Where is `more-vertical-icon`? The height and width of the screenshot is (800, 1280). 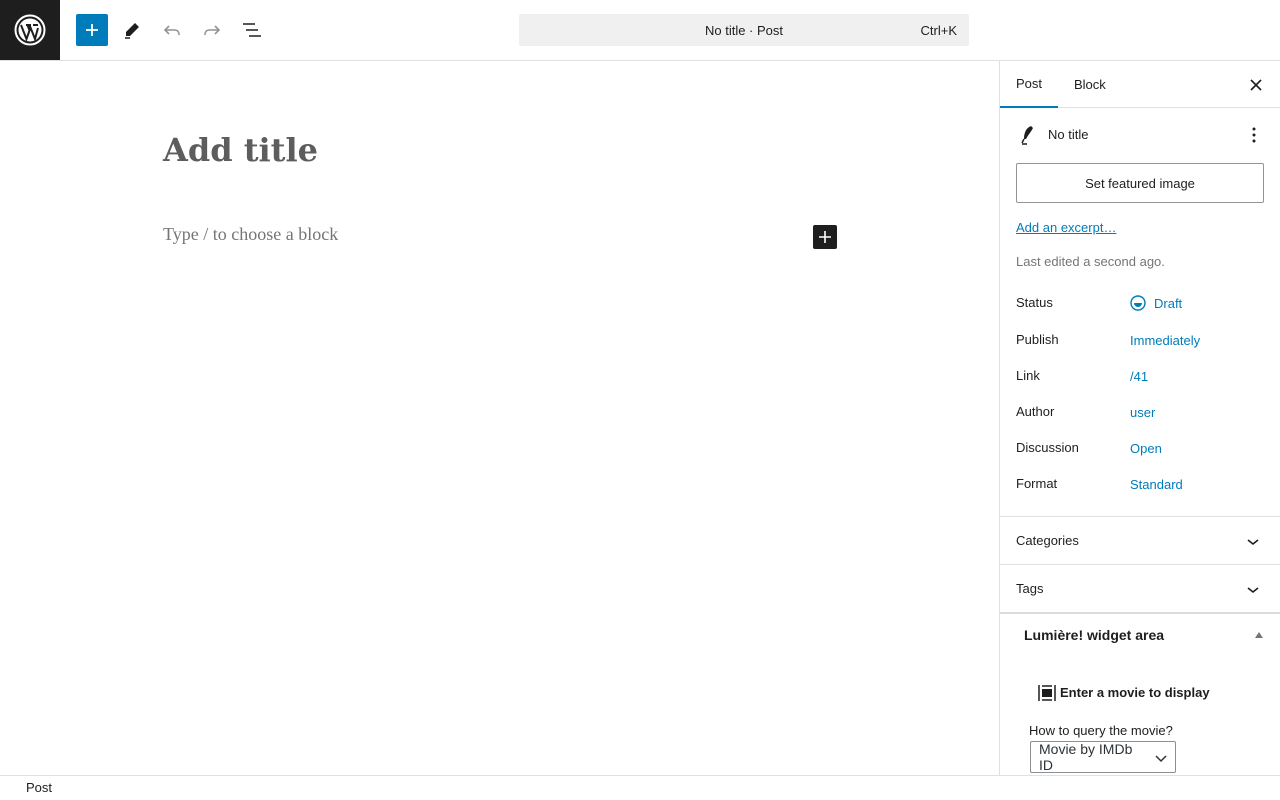
more-vertical-icon is located at coordinates (1254, 135).